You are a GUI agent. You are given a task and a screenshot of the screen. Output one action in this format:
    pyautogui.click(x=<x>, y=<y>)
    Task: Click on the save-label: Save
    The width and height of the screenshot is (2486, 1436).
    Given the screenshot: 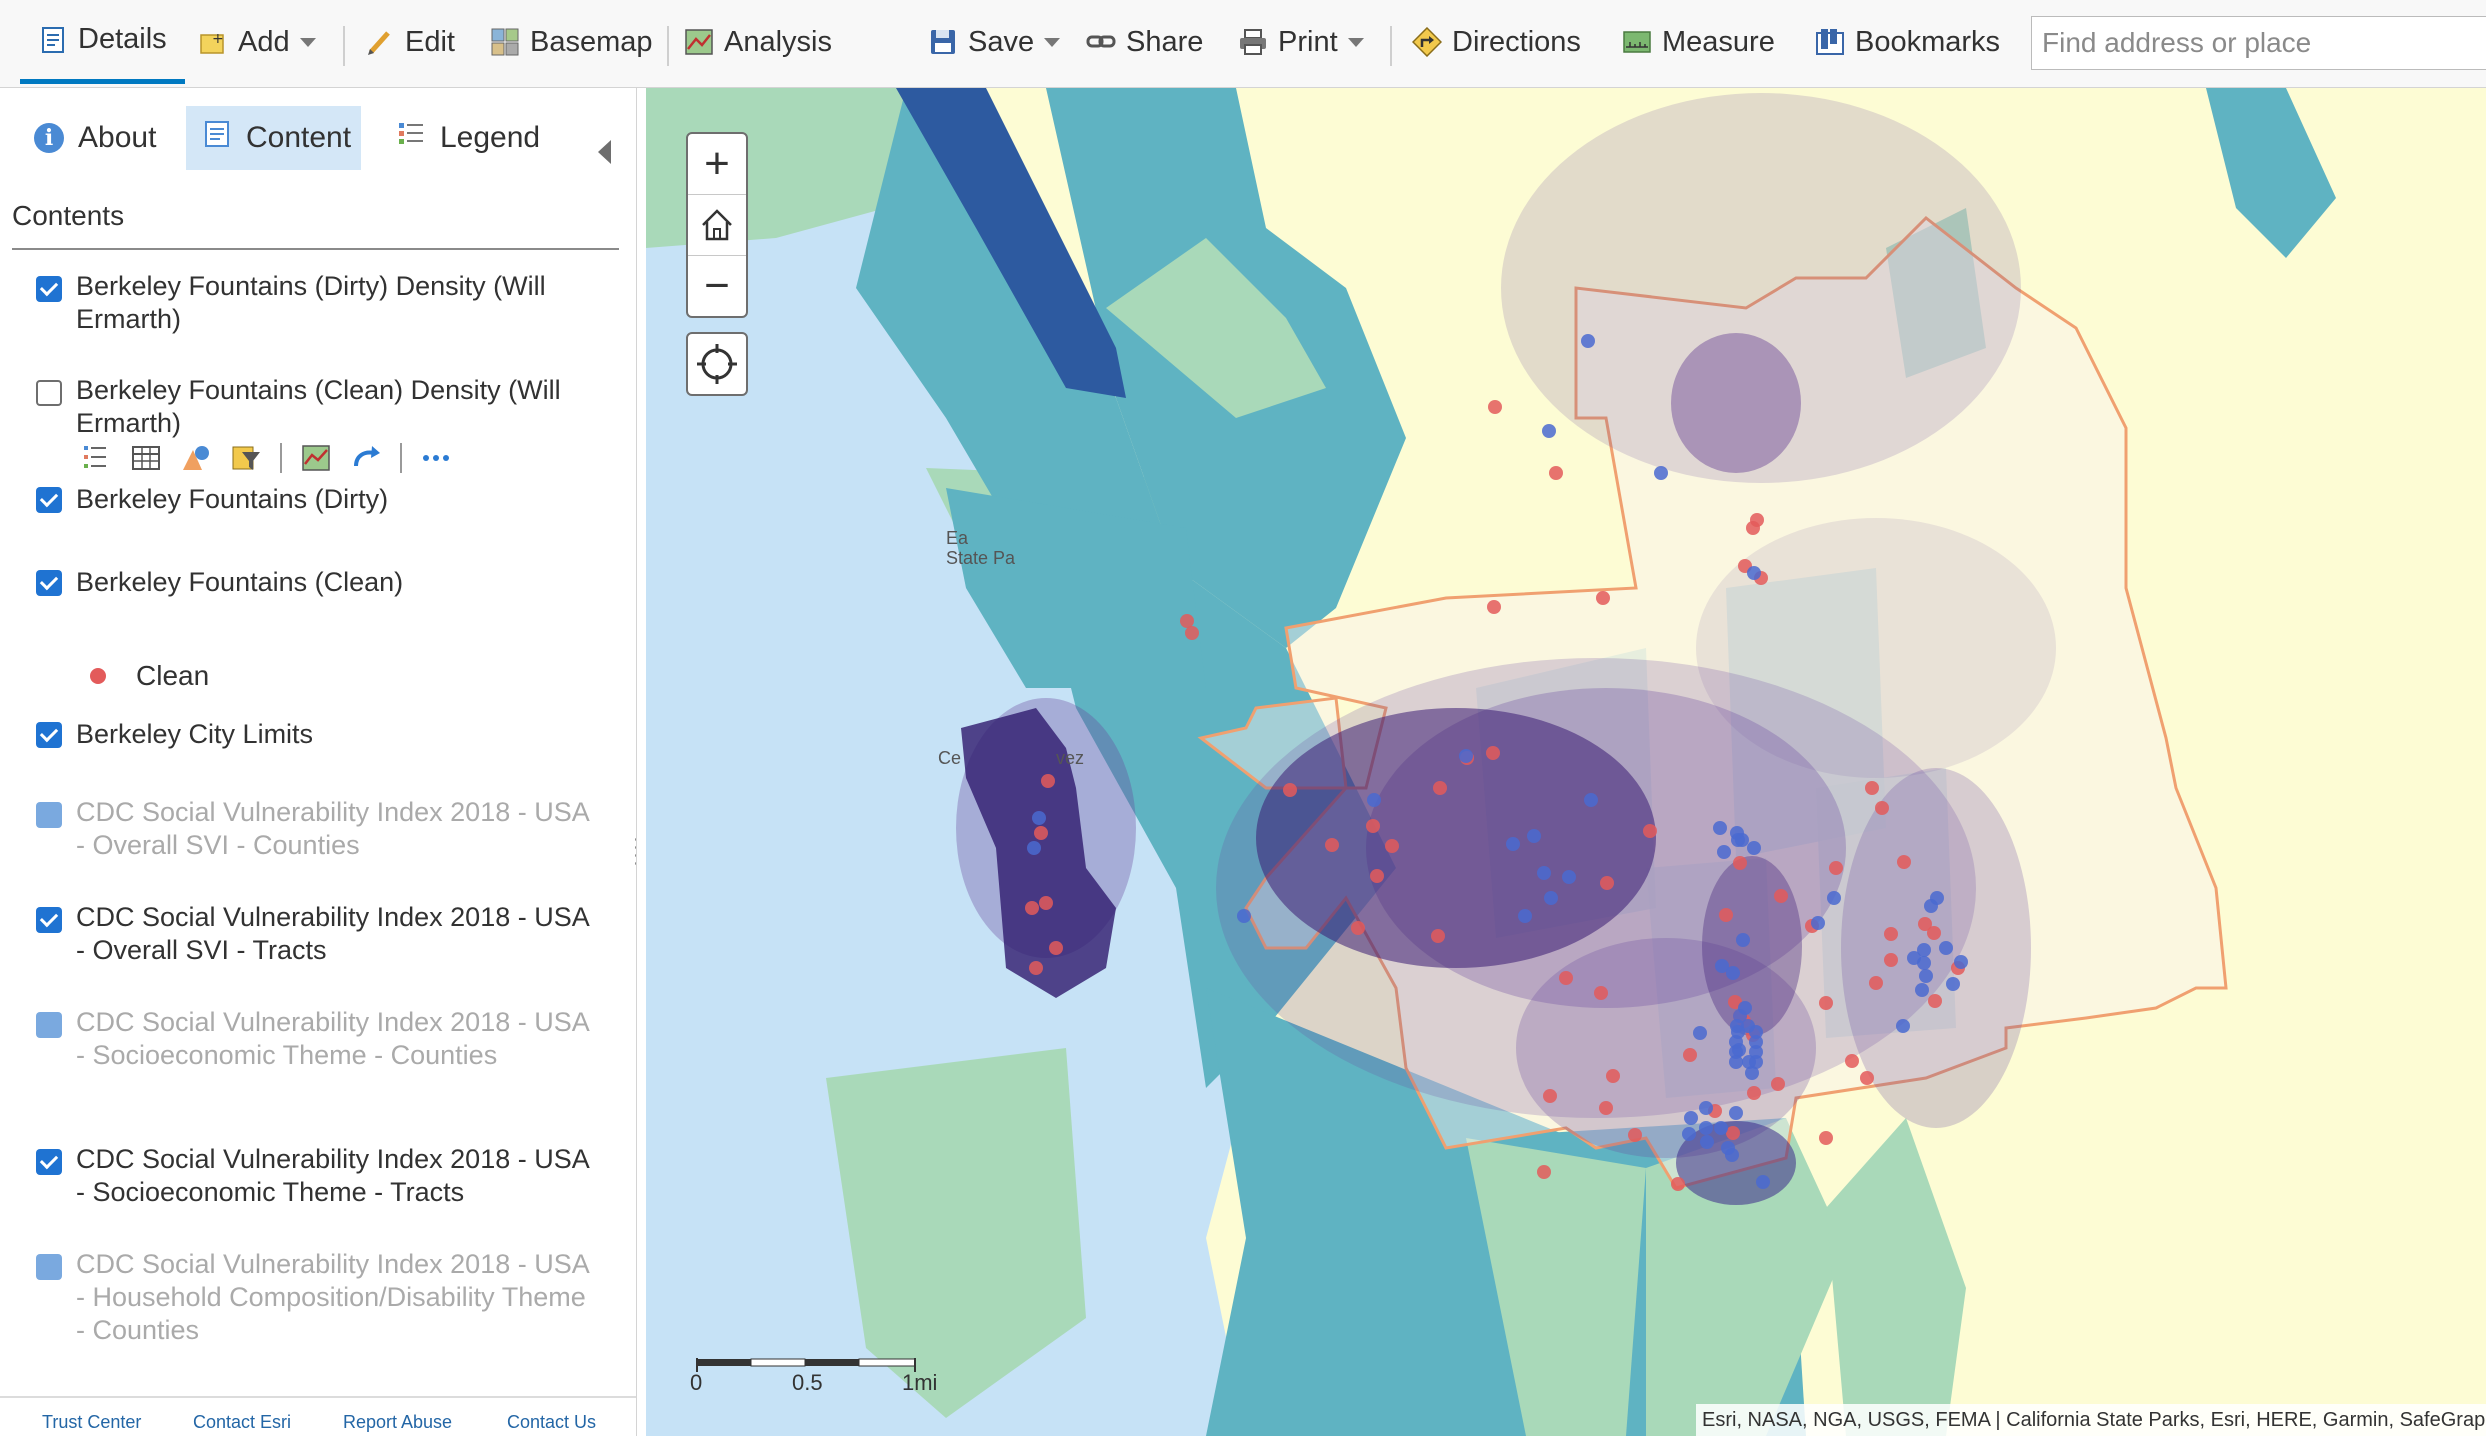 What is the action you would take?
    pyautogui.click(x=1001, y=41)
    